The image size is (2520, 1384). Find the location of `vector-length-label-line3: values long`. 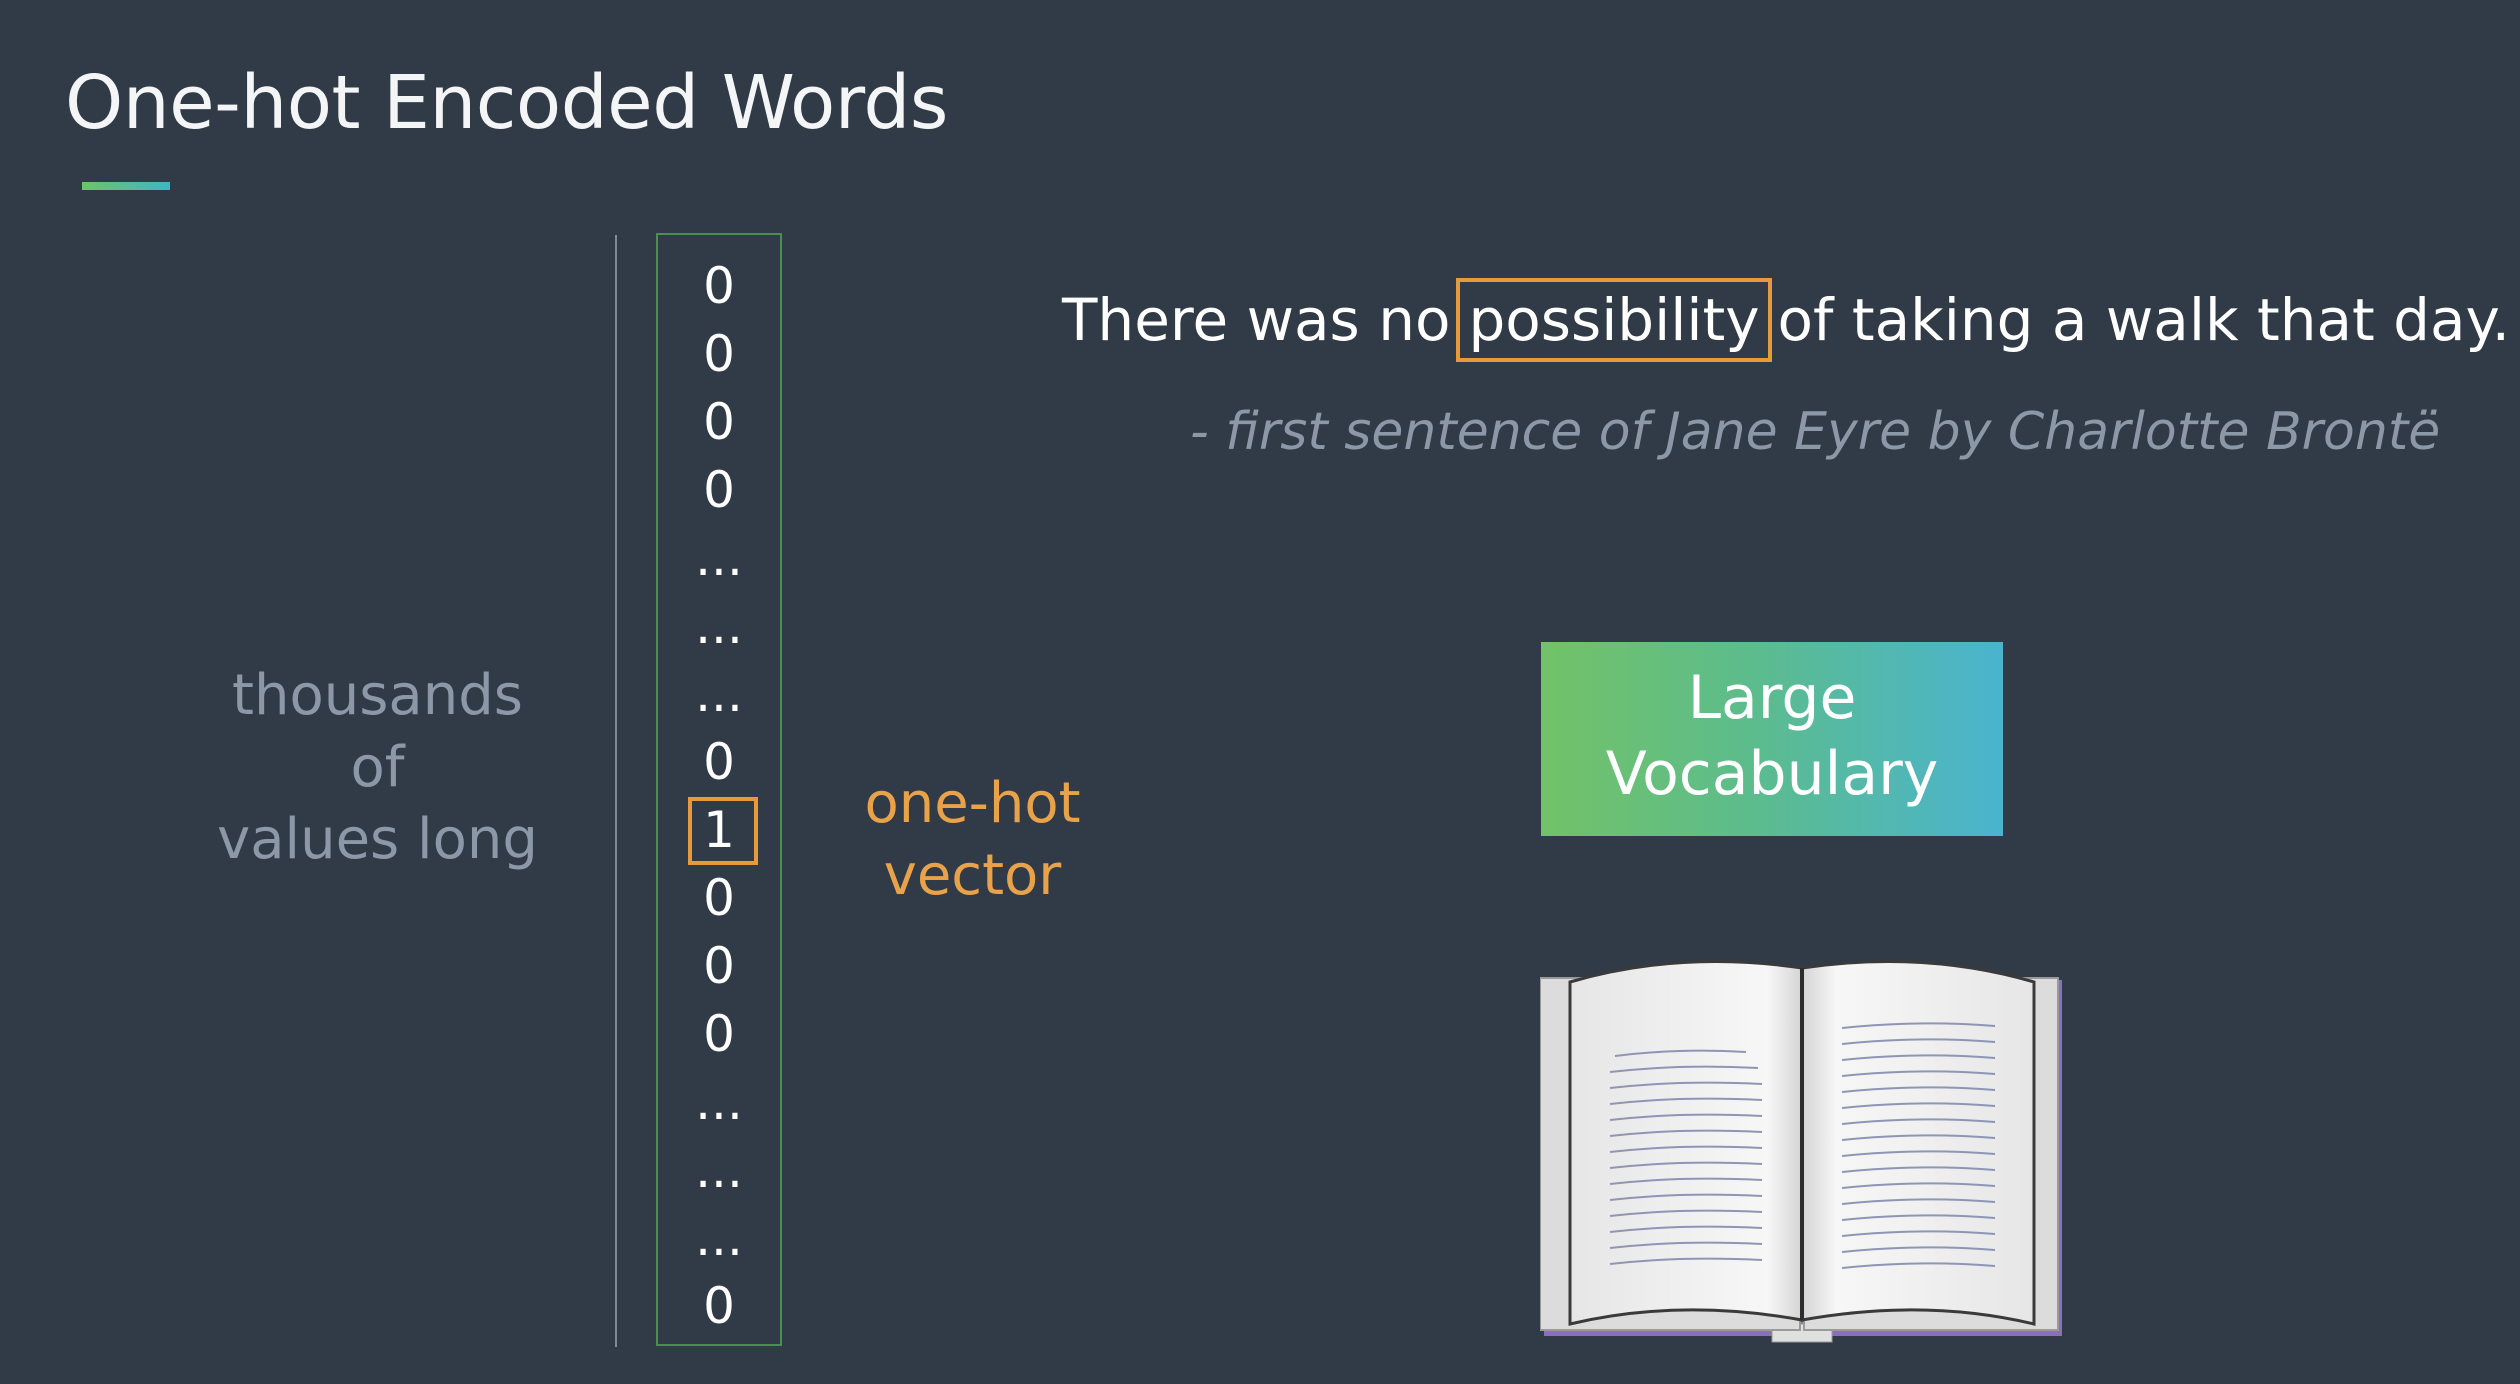

vector-length-label-line3: values long is located at coordinates (377, 839).